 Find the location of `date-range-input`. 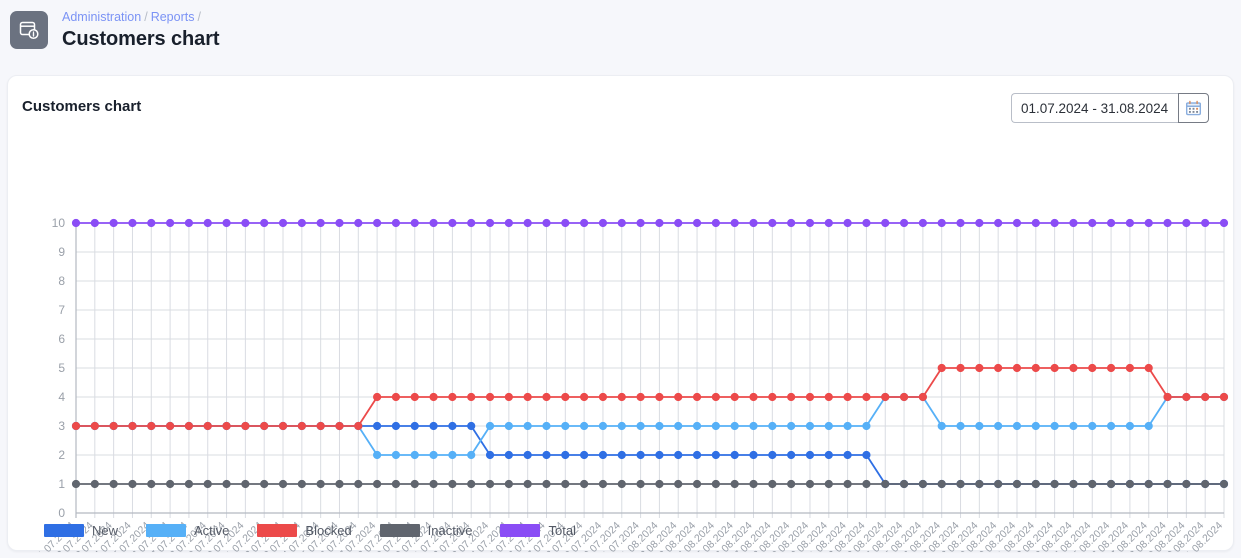

date-range-input is located at coordinates (1094, 108).